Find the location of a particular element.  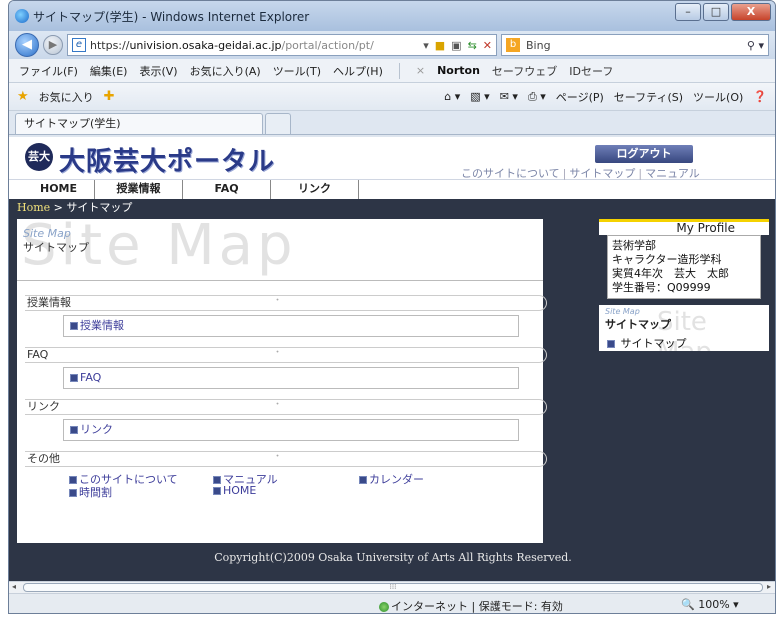

help-icon: ❓ is located at coordinates (760, 96).